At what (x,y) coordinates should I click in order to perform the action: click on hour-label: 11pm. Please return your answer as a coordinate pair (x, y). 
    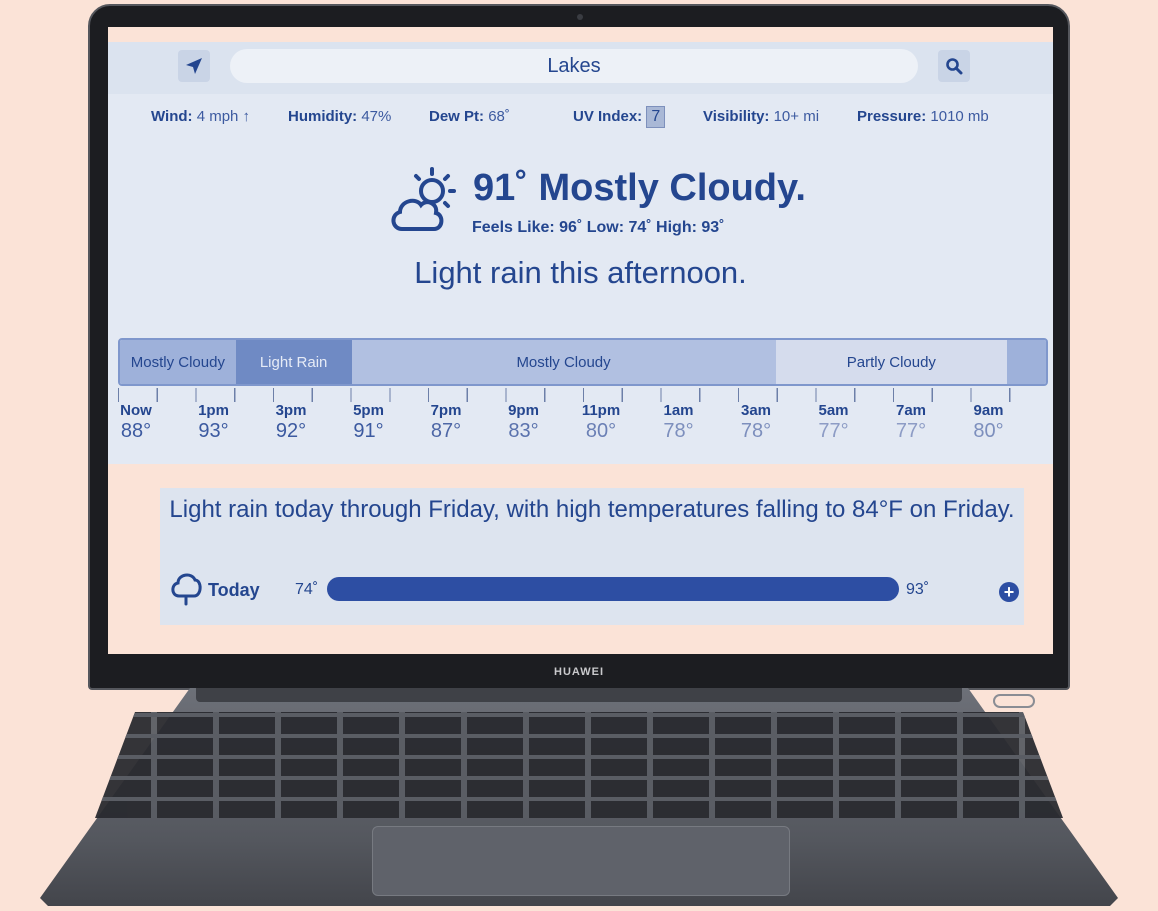
    Looking at the image, I should click on (601, 410).